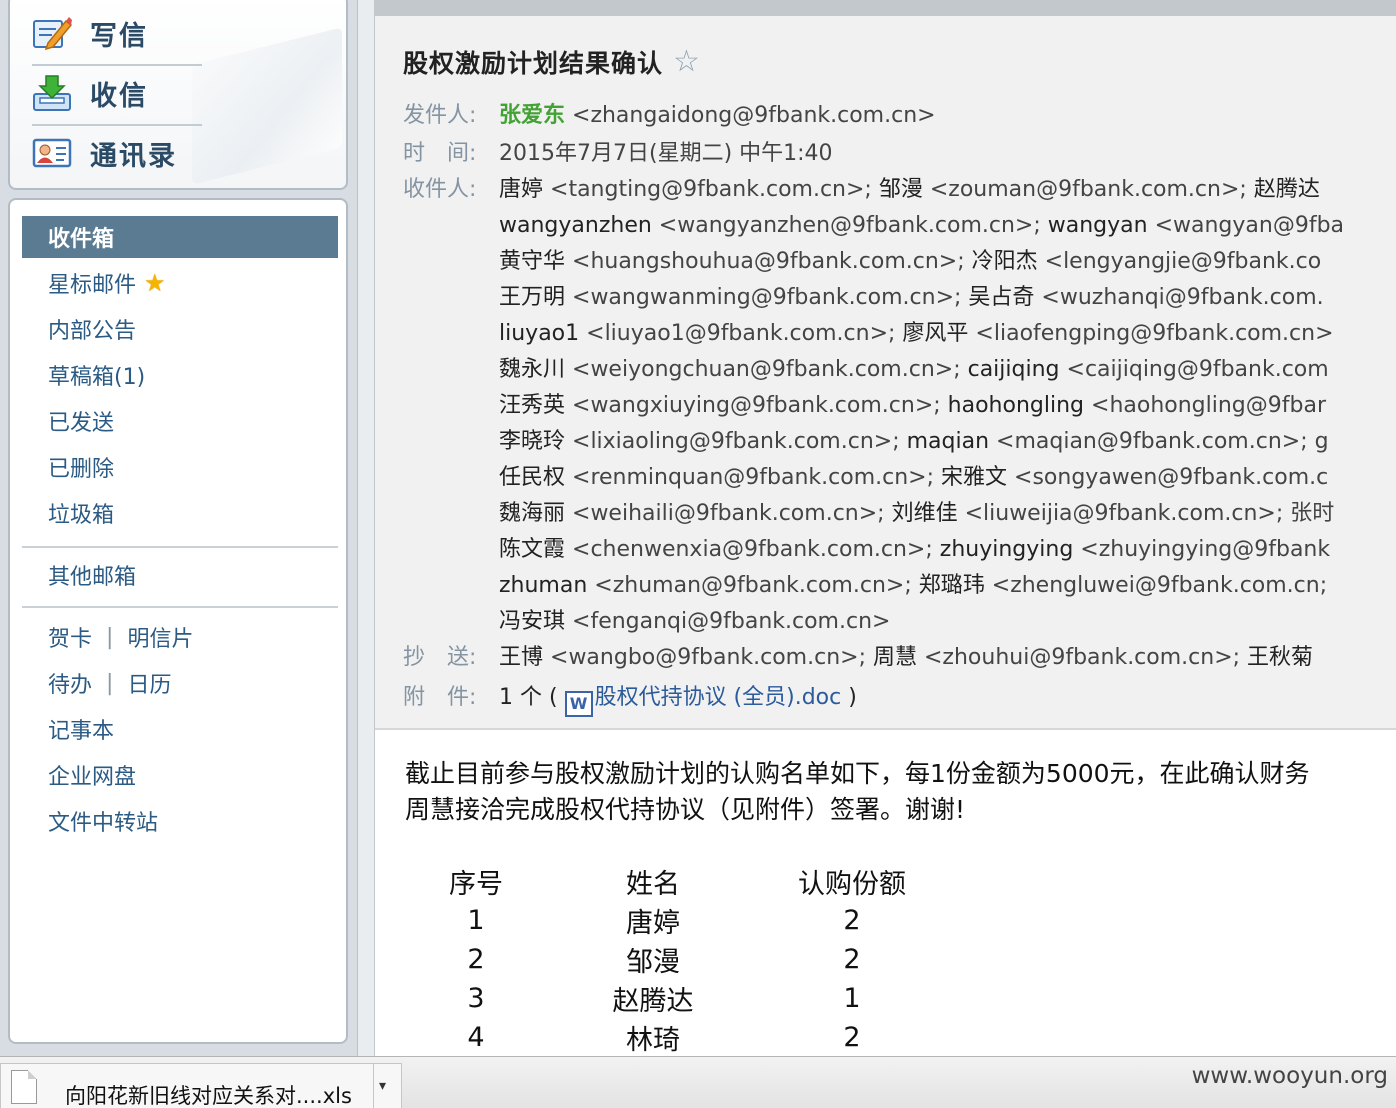 This screenshot has width=1396, height=1108. I want to click on recipient-name: 魏海丽, so click(532, 513).